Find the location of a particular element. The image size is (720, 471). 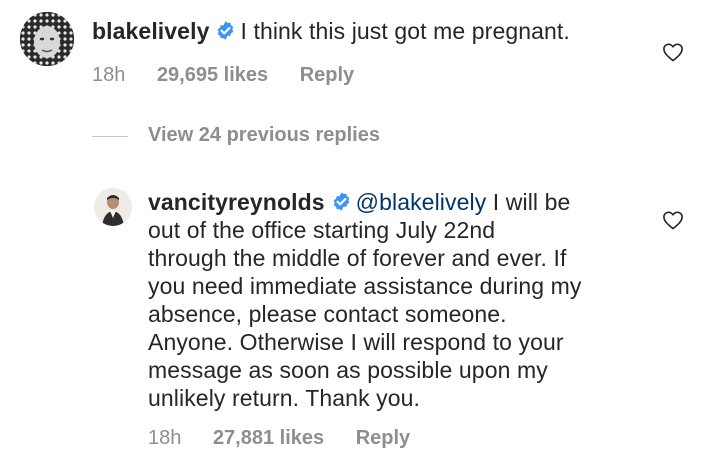

comment-line-7: message as soon as possible upon my is located at coordinates (348, 370).